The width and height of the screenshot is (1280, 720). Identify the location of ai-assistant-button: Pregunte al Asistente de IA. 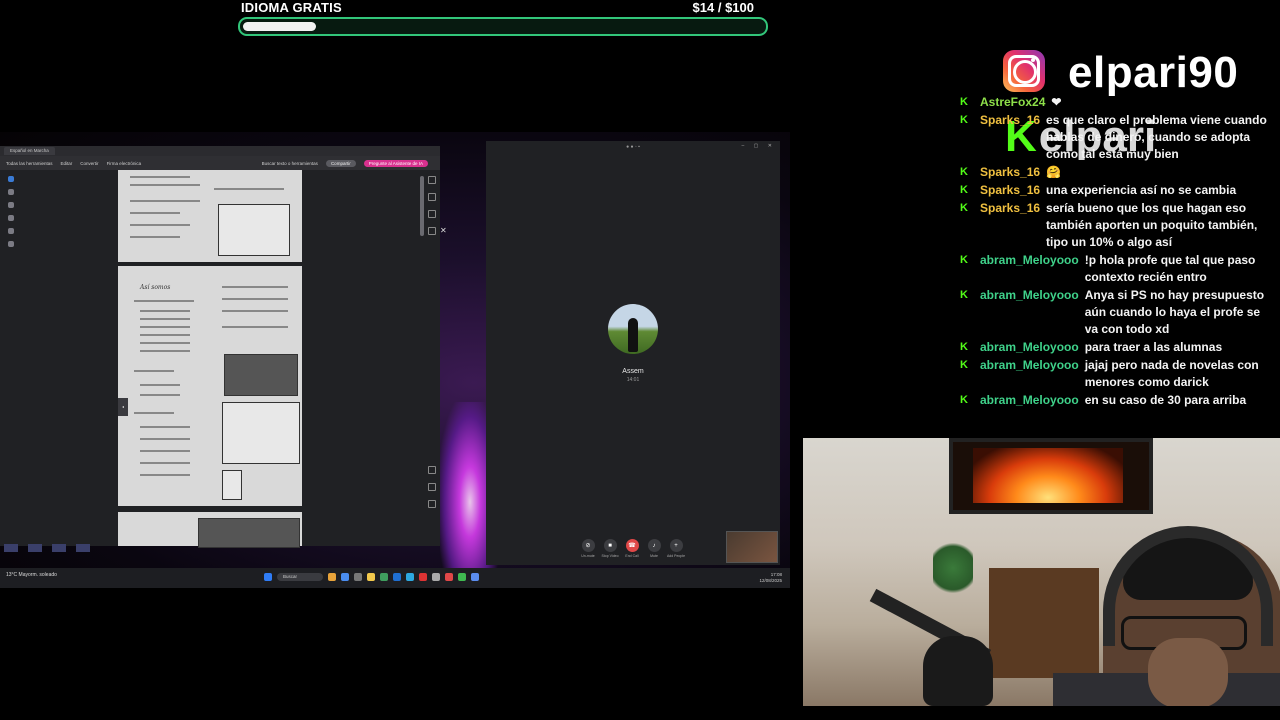
(395, 163).